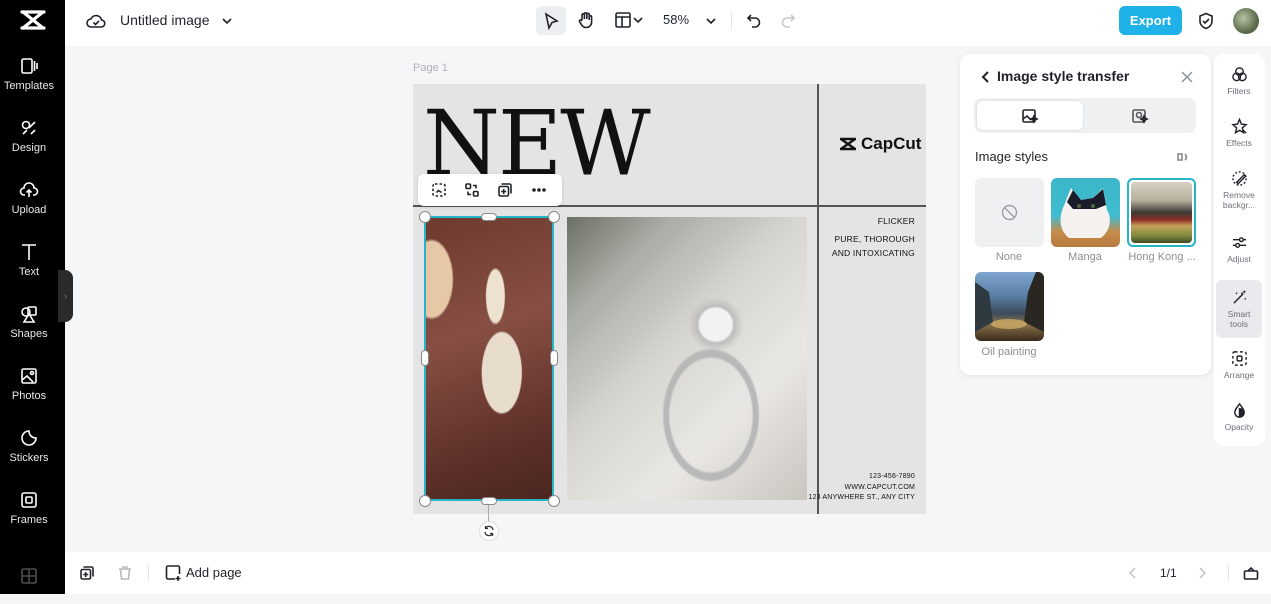 This screenshot has width=1271, height=604. Describe the element at coordinates (87, 573) in the screenshot. I see `duplicate-page-button` at that location.